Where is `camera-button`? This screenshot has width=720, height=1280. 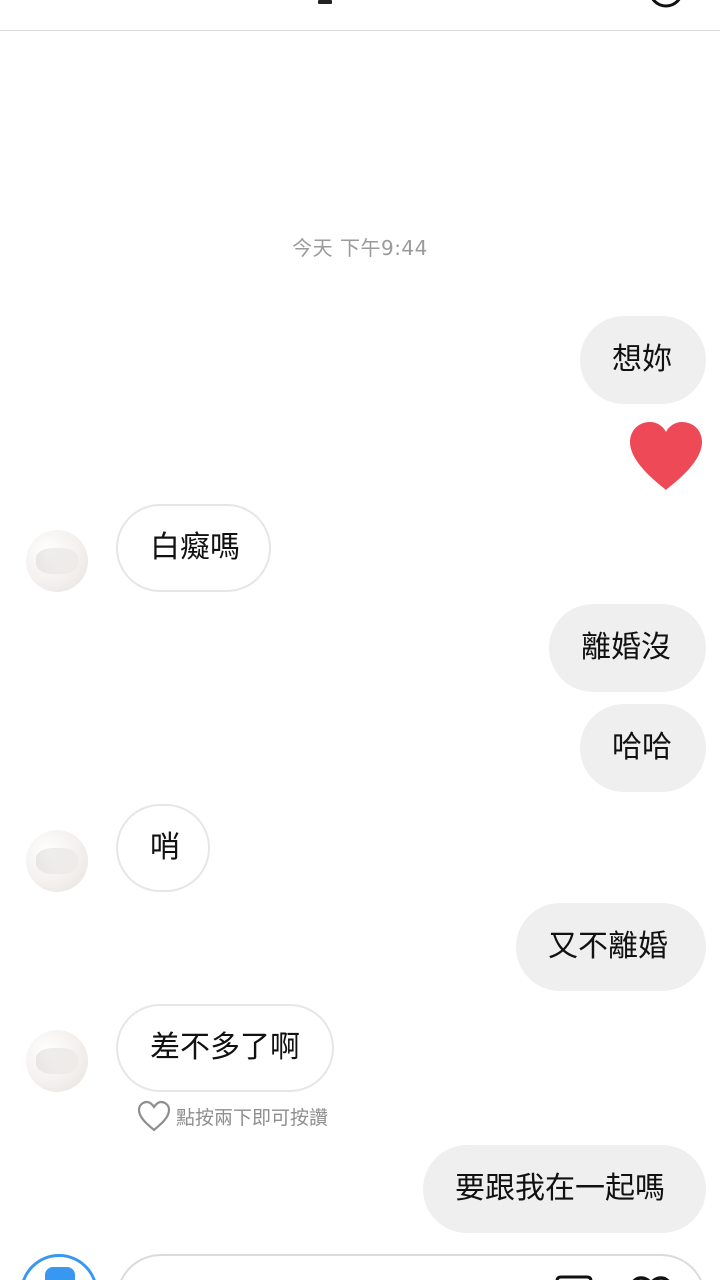 camera-button is located at coordinates (59, 1267).